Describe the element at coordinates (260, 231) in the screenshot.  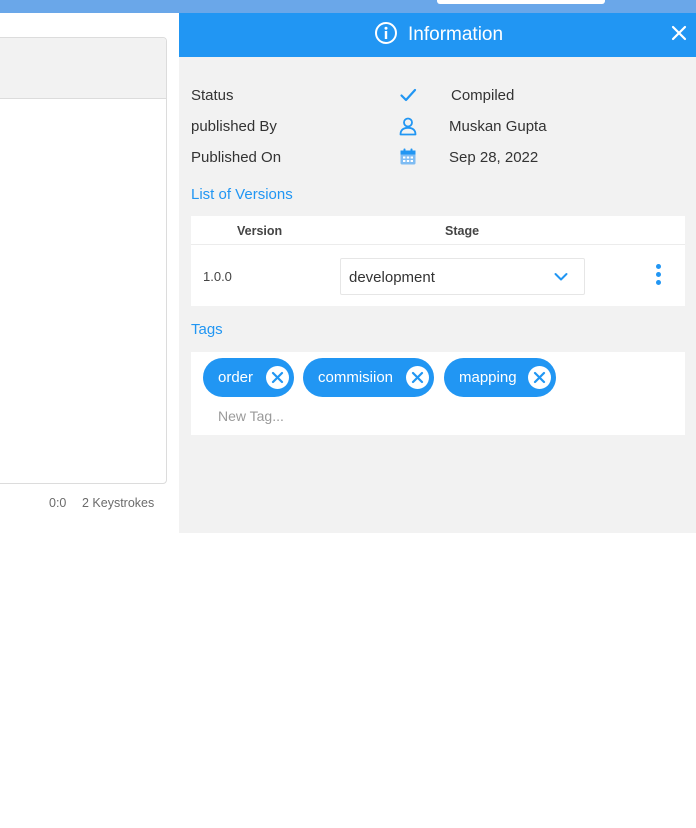
I see `column-header-version: Version` at that location.